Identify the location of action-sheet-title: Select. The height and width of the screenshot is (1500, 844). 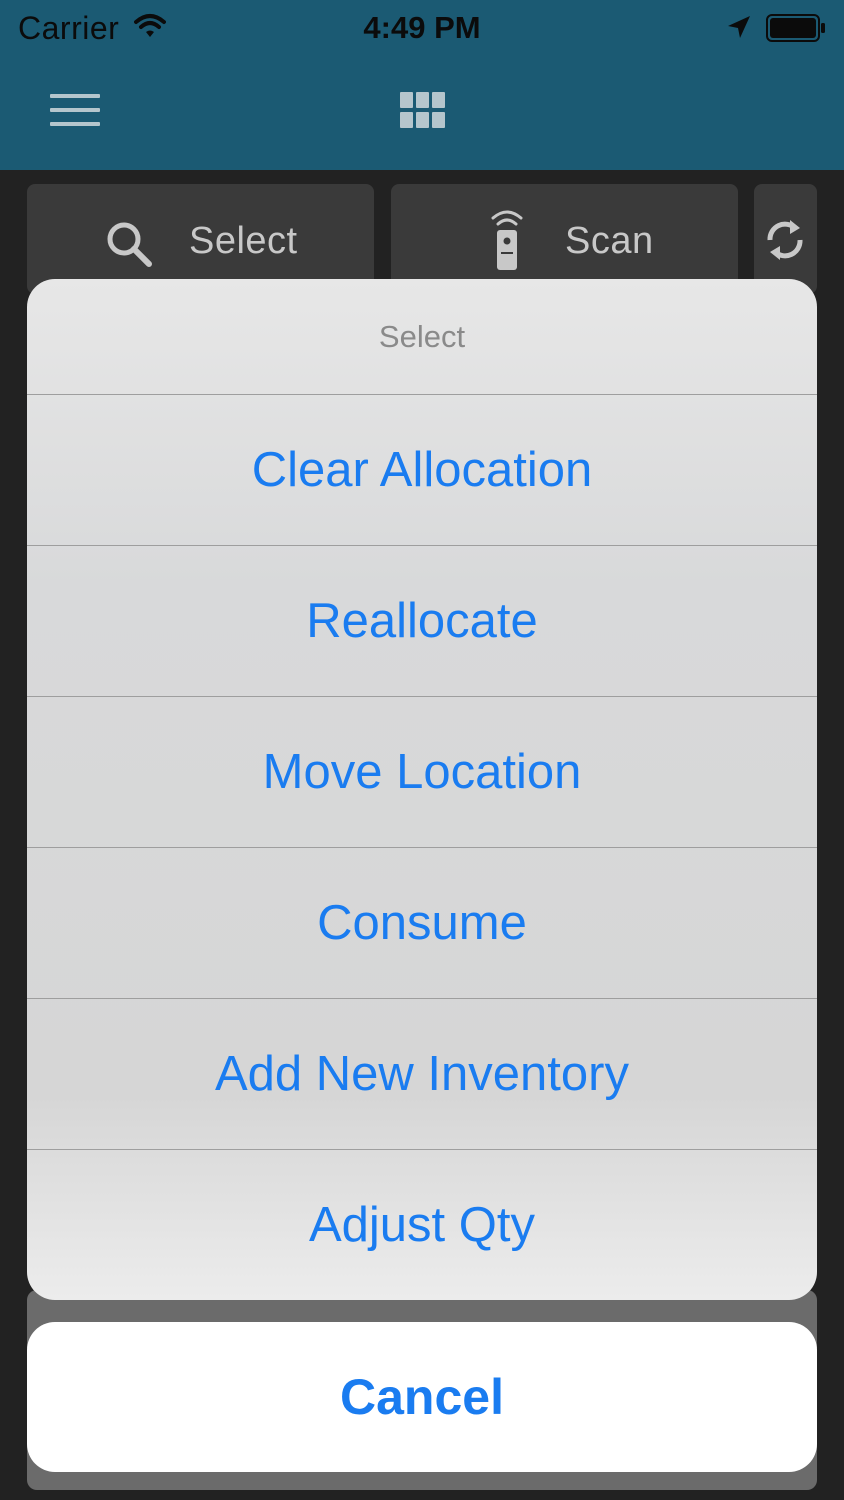
(422, 337).